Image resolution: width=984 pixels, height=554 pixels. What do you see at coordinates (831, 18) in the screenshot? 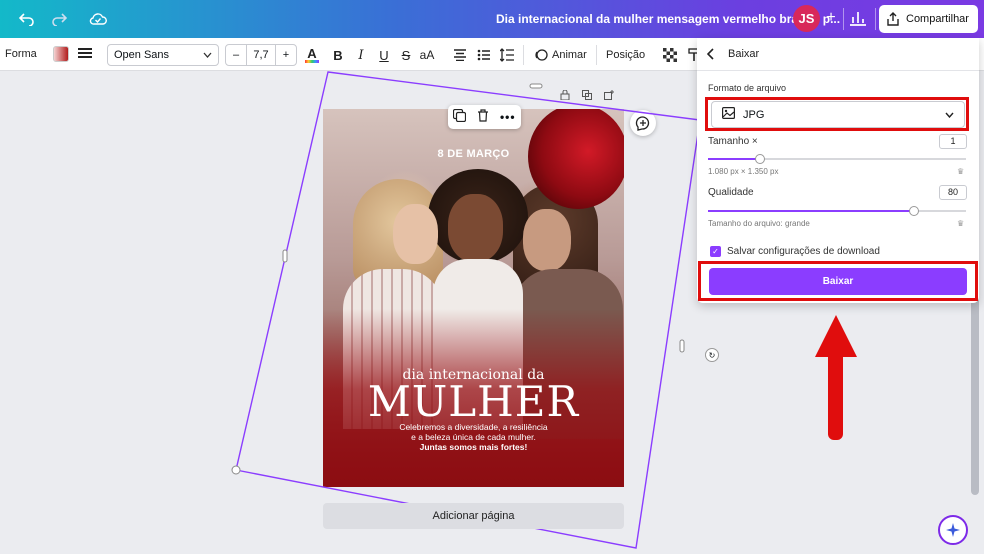
I see `invite-plus-icon: +` at bounding box center [831, 18].